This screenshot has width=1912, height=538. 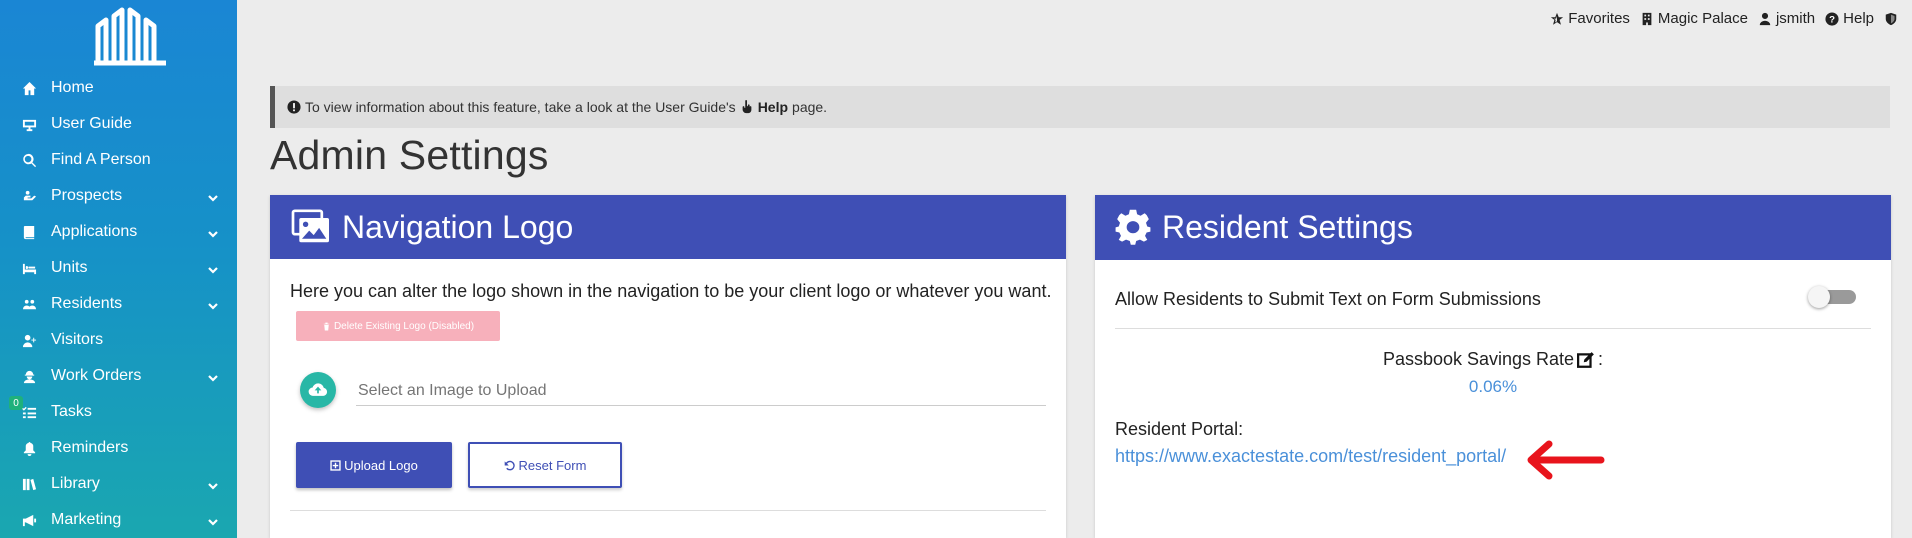 I want to click on sidebar-item-user-guide: User Guide, so click(x=118, y=124).